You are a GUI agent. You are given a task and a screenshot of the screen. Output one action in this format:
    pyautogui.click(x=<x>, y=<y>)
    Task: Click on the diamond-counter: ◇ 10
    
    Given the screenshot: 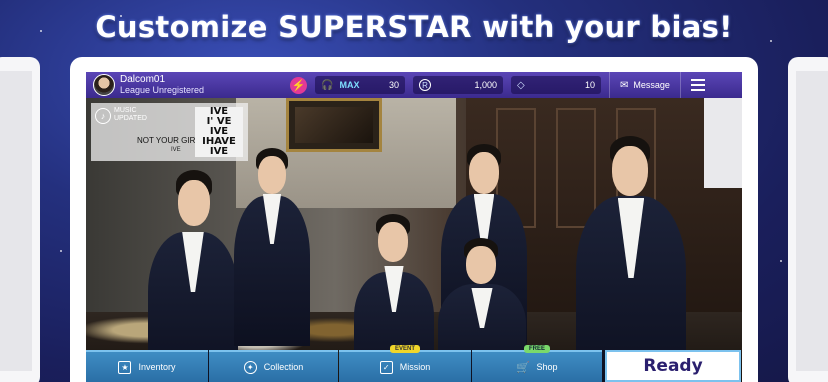 What is the action you would take?
    pyautogui.click(x=556, y=85)
    